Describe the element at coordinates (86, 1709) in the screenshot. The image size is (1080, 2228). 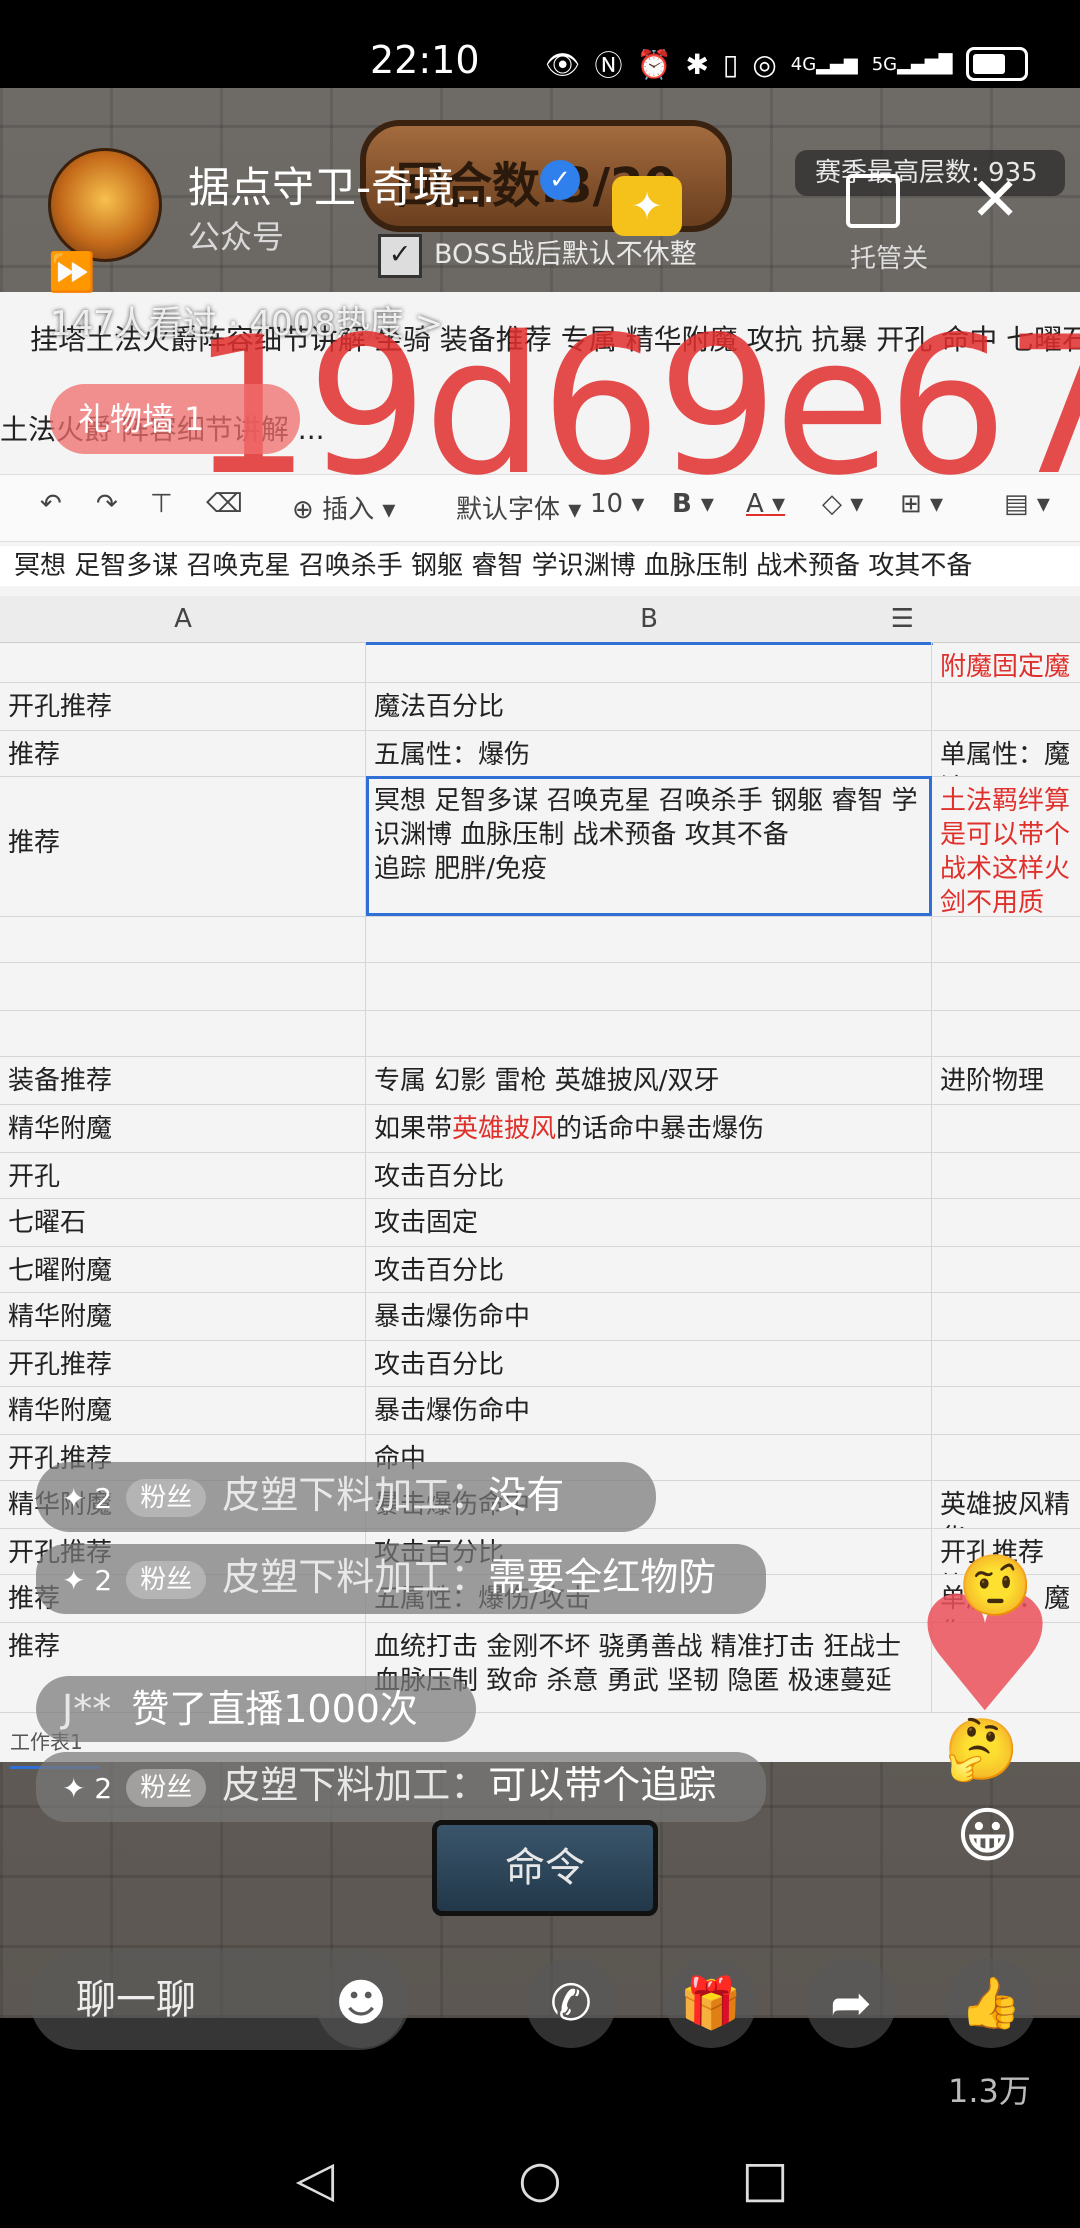
I see `chat-user: J**` at that location.